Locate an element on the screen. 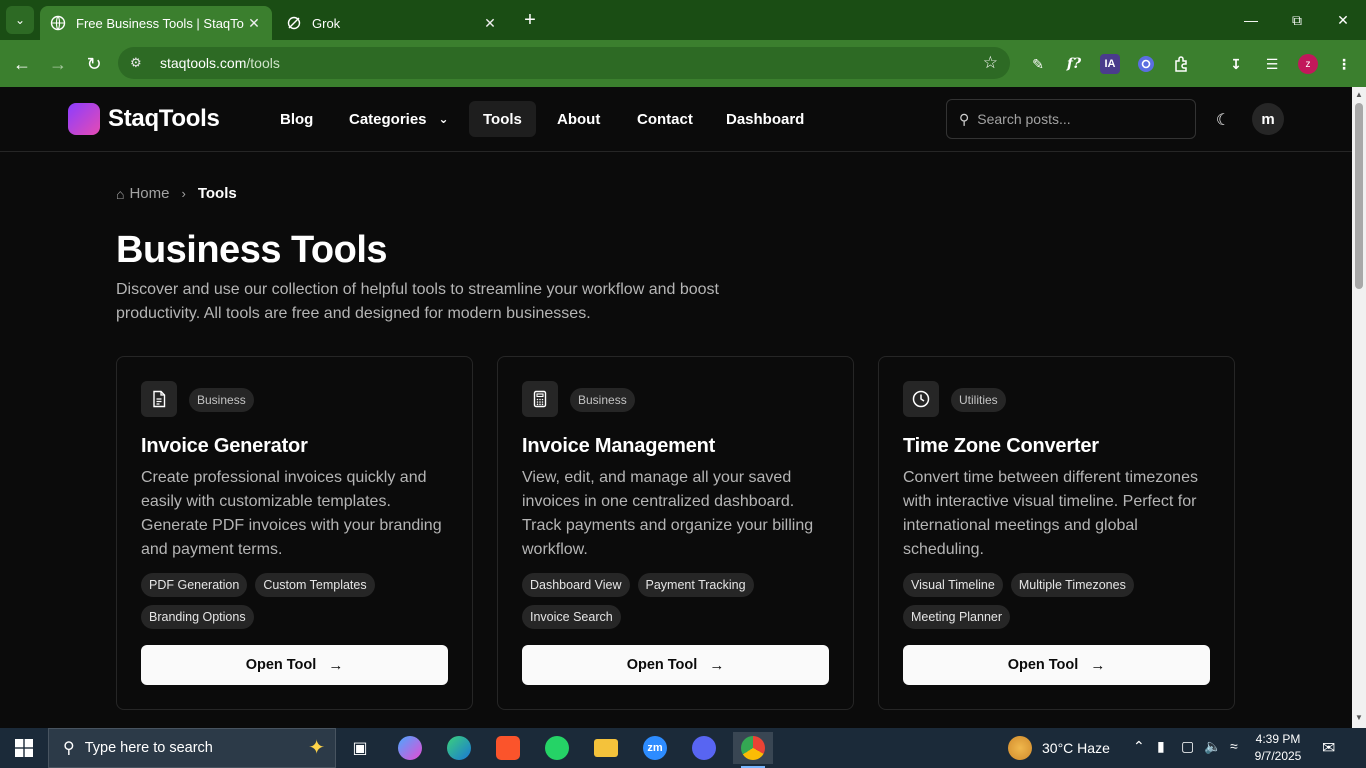 The width and height of the screenshot is (1366, 768). nav-label: Categories is located at coordinates (388, 119).